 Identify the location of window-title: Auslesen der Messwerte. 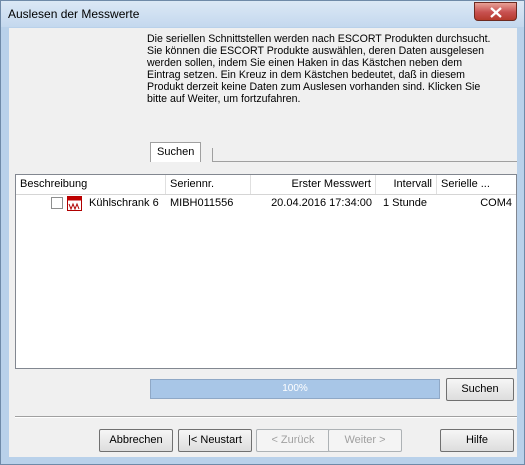
(74, 14).